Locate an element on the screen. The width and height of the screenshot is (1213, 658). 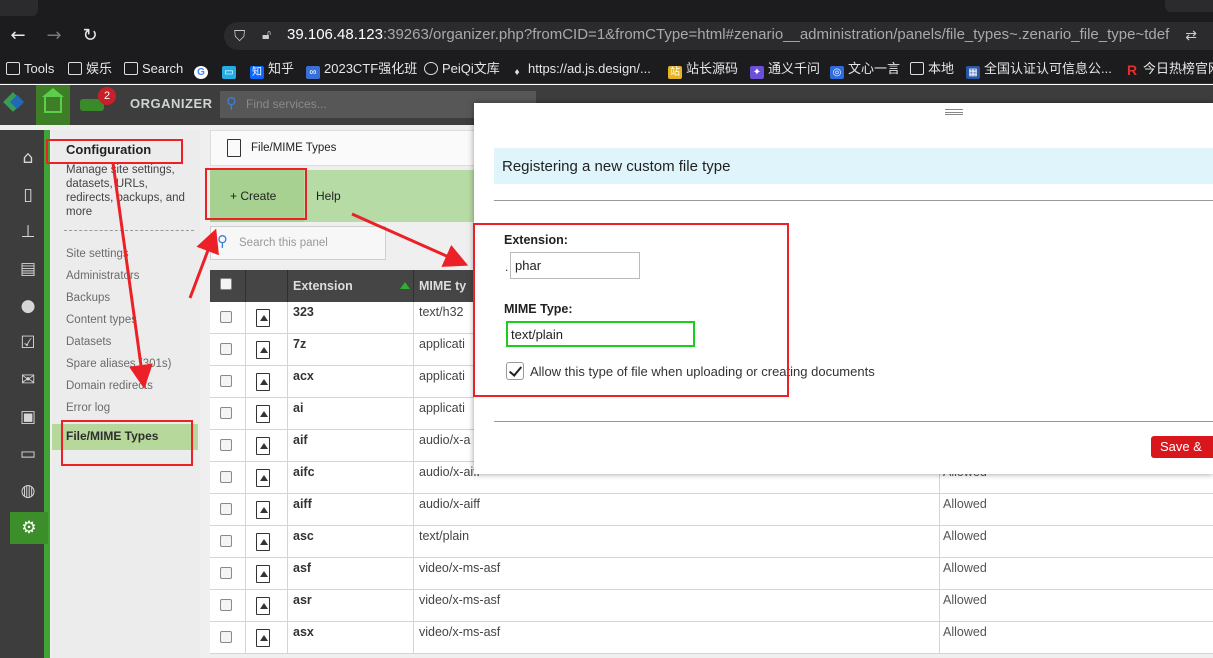
back-icon: ← is located at coordinates (18, 36).